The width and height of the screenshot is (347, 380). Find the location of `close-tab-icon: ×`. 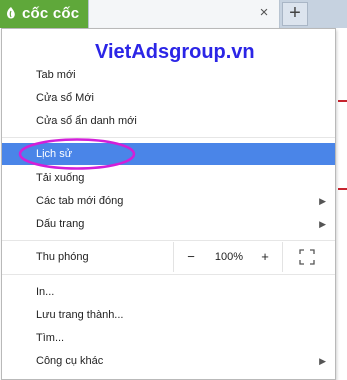

close-tab-icon: × is located at coordinates (264, 12).